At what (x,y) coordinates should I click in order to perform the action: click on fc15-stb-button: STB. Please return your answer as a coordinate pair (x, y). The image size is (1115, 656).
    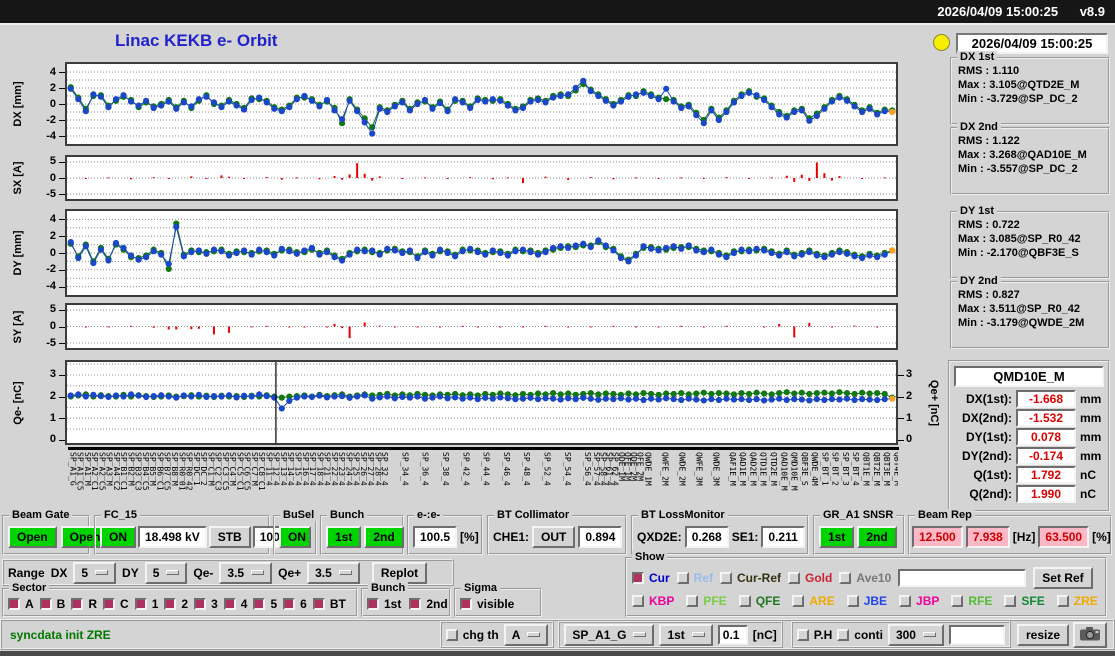
    Looking at the image, I should click on (229, 536).